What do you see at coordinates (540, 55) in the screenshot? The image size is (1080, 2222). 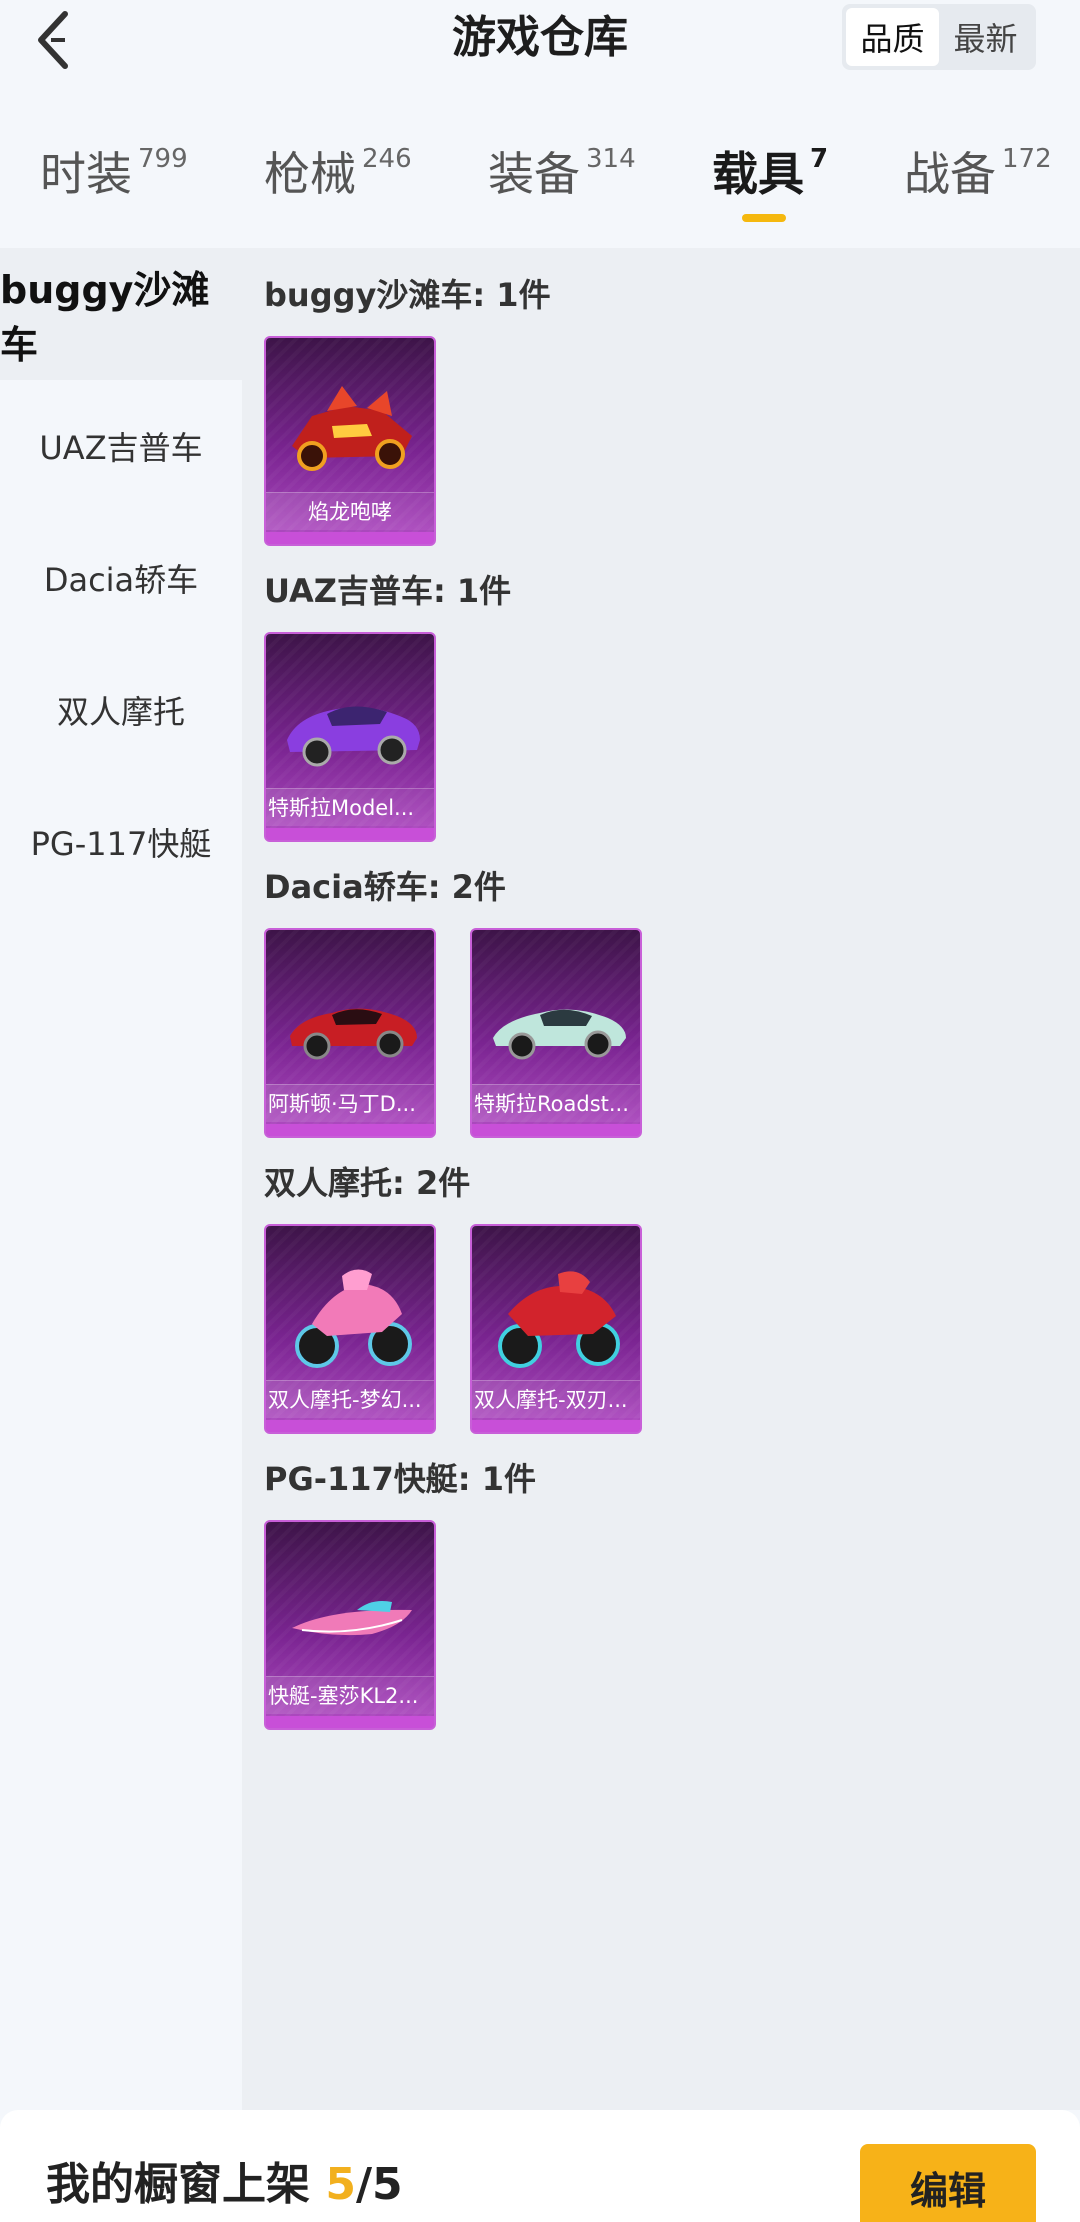 I see `header: 游戏仓库 品质 最新` at bounding box center [540, 55].